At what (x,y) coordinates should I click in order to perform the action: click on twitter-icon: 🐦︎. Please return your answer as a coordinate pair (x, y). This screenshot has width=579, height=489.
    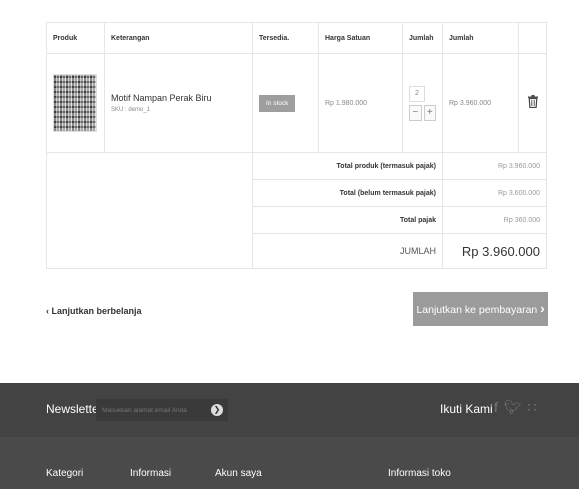
    Looking at the image, I should click on (516, 407).